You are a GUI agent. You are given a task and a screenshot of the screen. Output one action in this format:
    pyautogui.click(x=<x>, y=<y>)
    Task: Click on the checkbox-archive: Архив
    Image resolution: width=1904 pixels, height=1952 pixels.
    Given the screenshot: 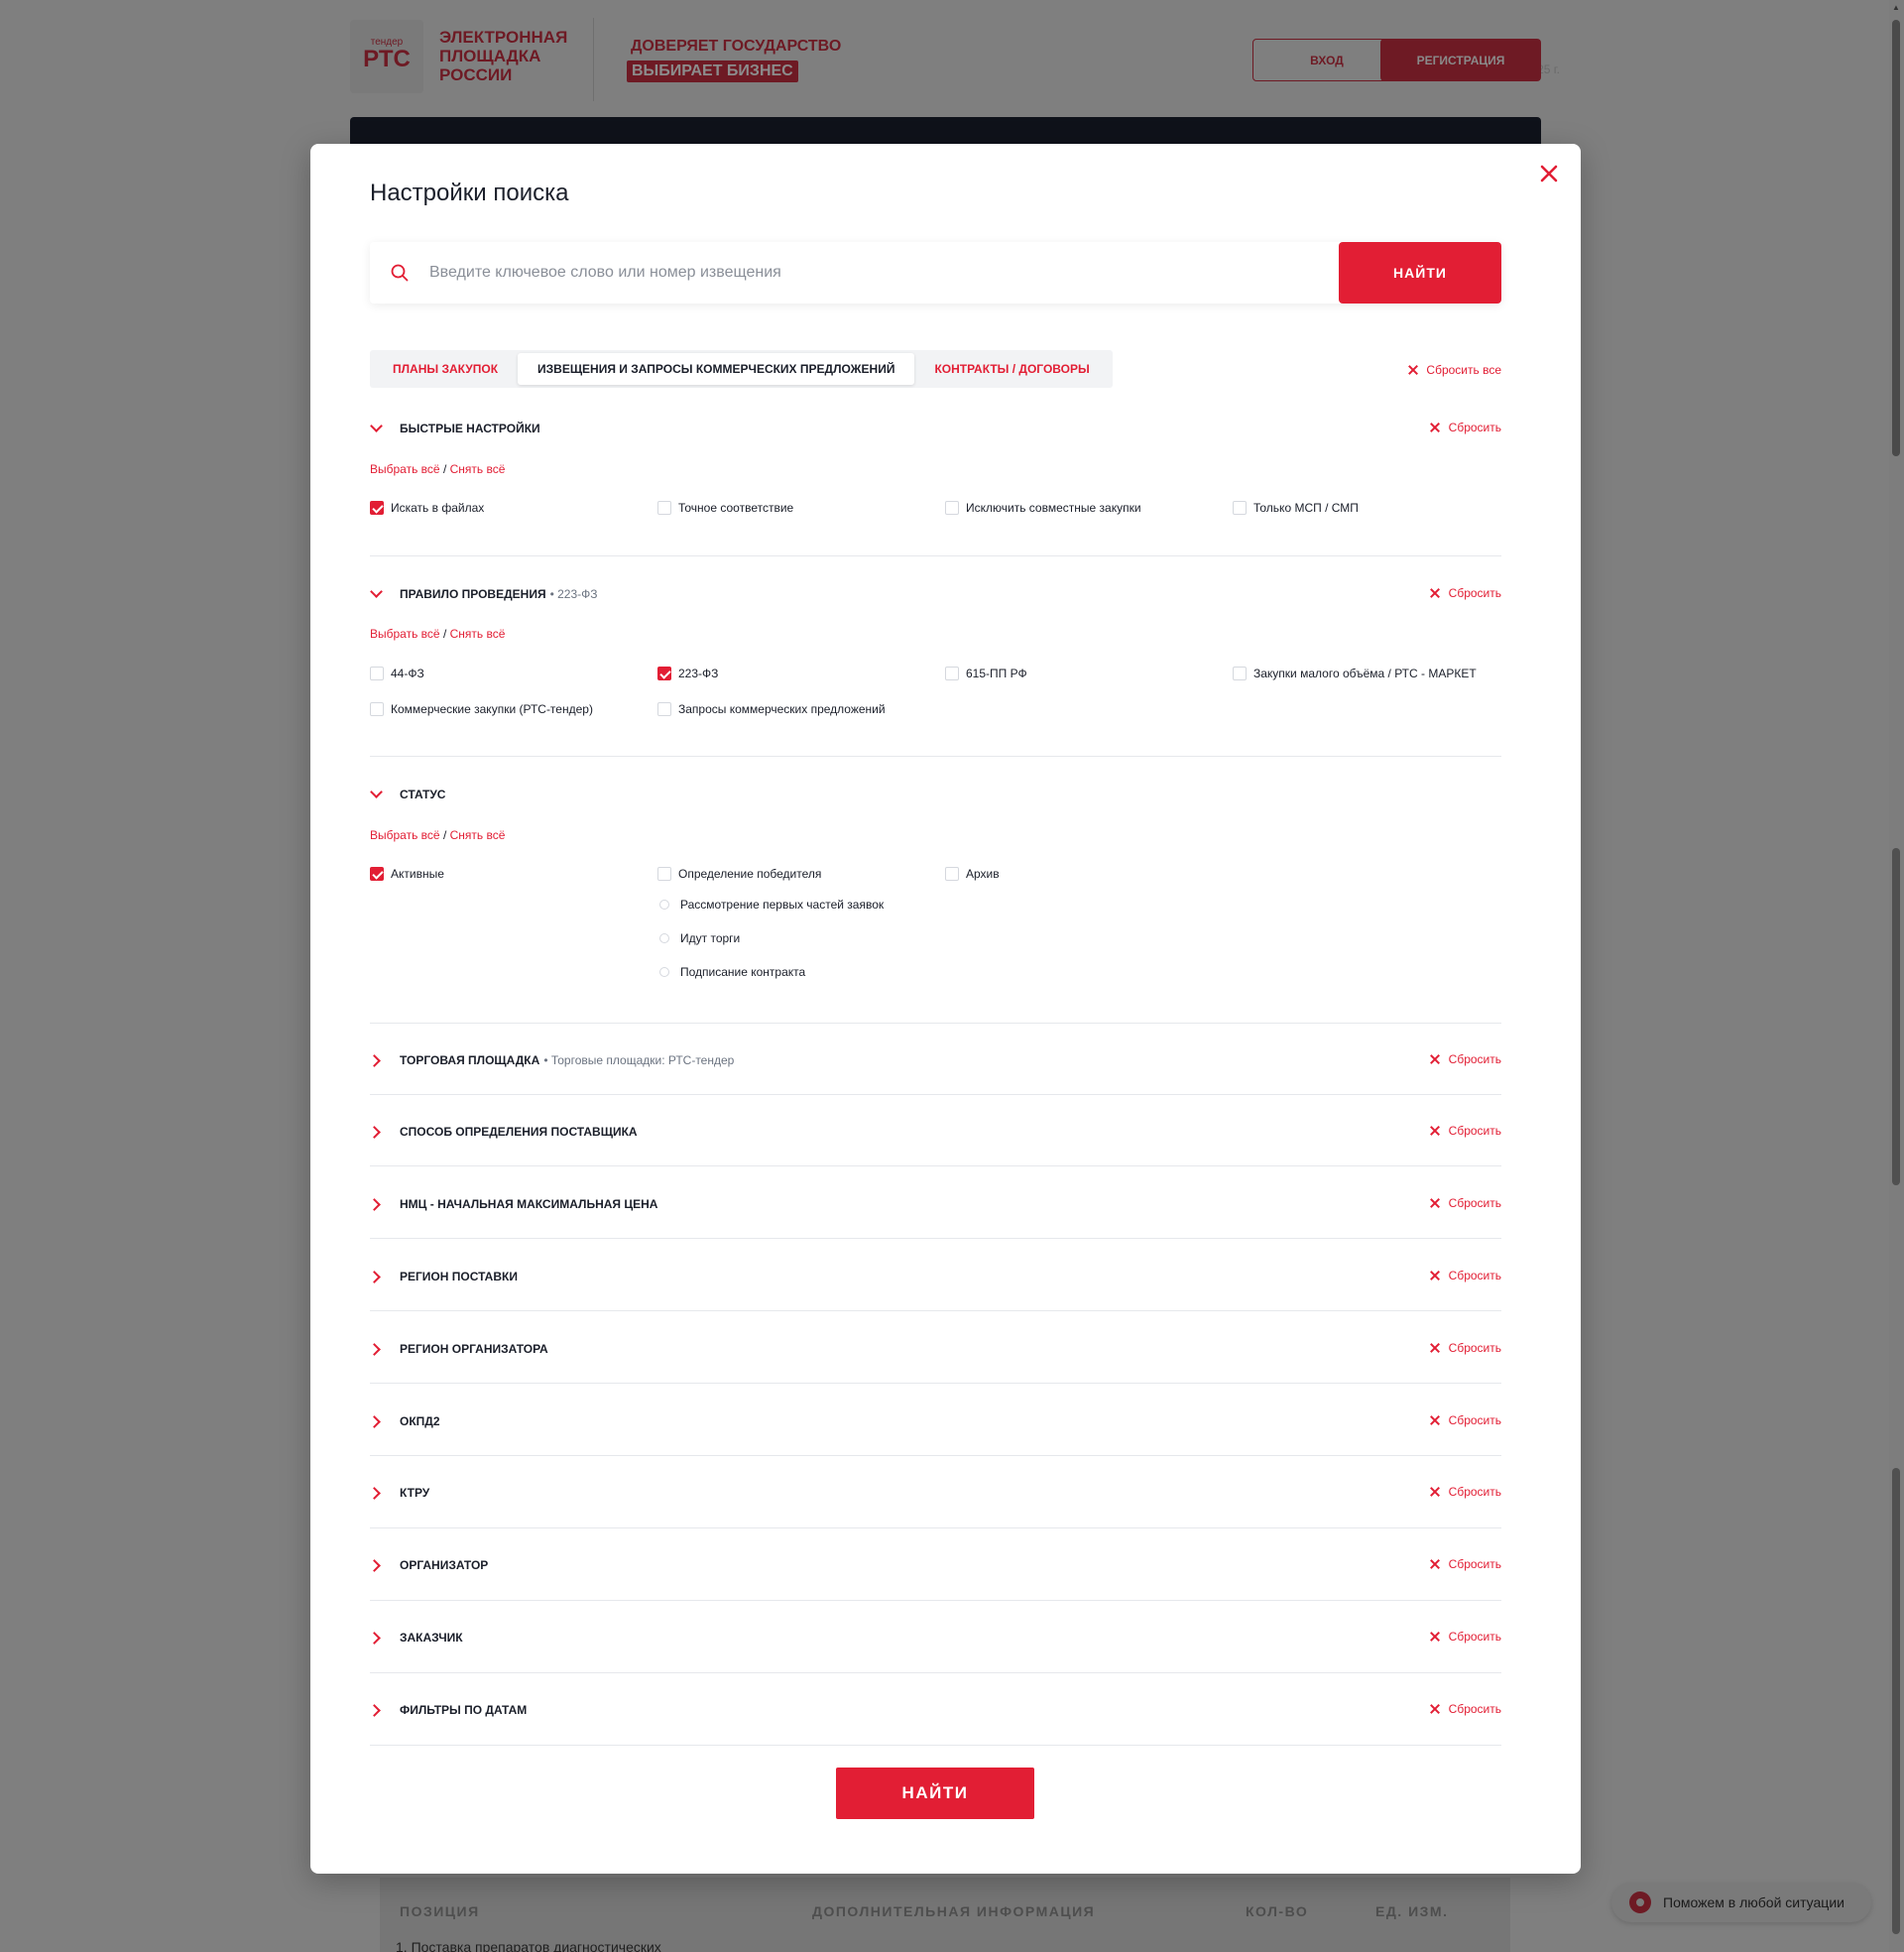 What is the action you would take?
    pyautogui.click(x=972, y=874)
    